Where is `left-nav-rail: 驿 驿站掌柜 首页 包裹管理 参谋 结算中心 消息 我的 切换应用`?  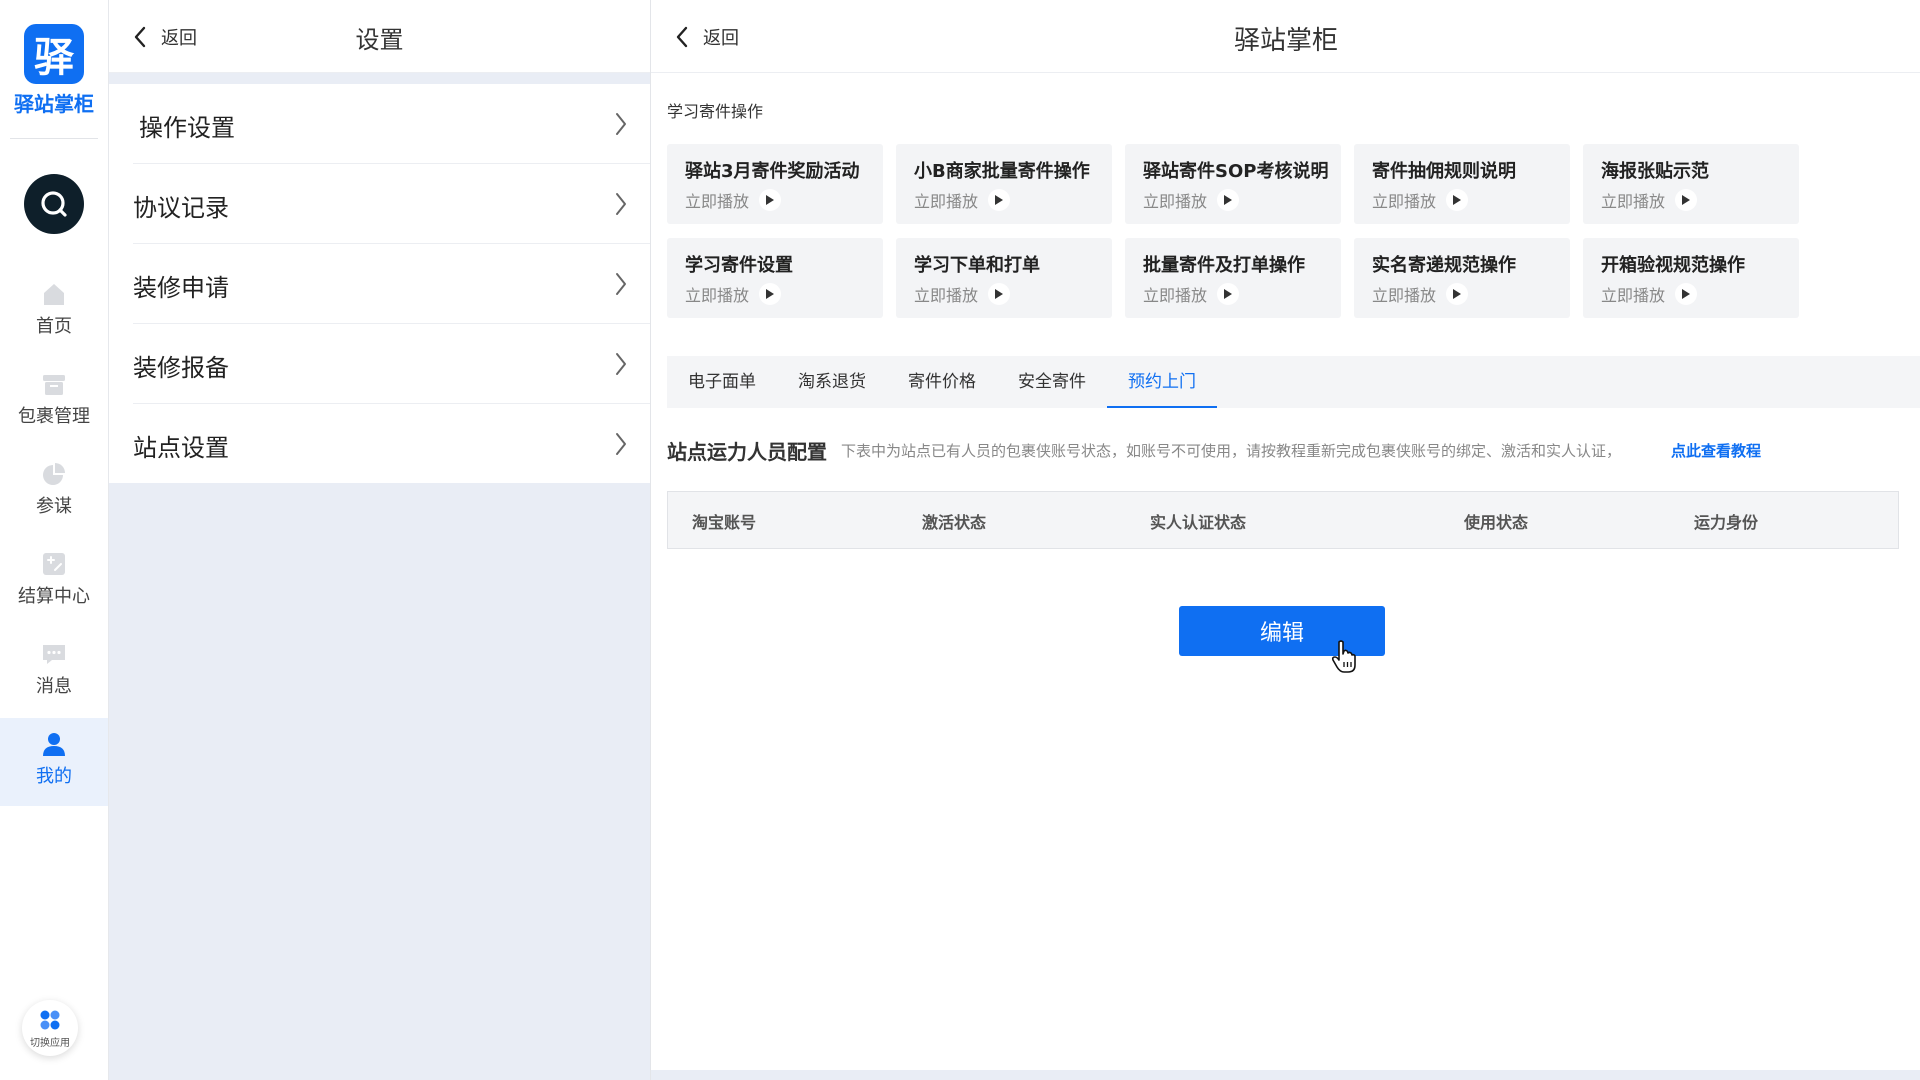 left-nav-rail: 驿 驿站掌柜 首页 包裹管理 参谋 结算中心 消息 我的 切换应用 is located at coordinates (54, 540).